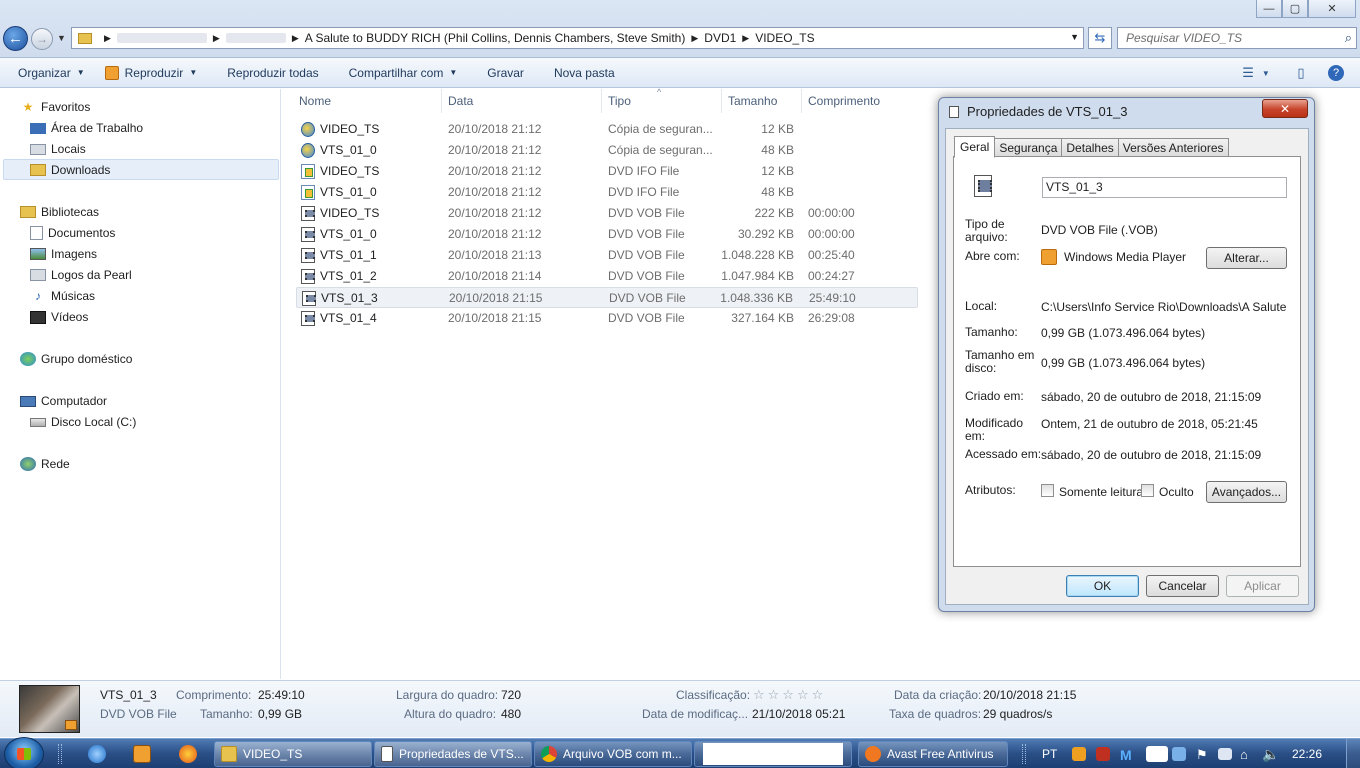 The width and height of the screenshot is (1360, 768). I want to click on preview-pane-button: ▯, so click(1301, 73).